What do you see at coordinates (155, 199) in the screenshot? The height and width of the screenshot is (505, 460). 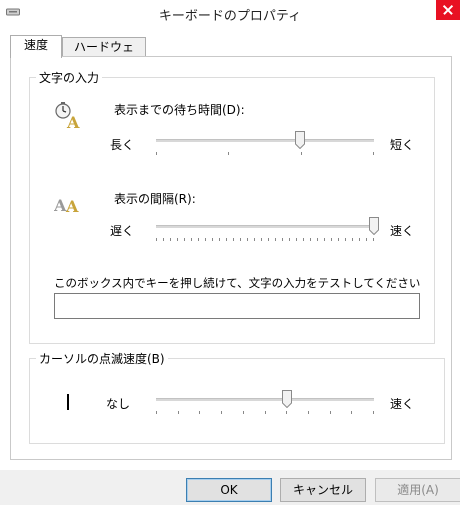 I see `rate-label: 表示の間隔(R):` at bounding box center [155, 199].